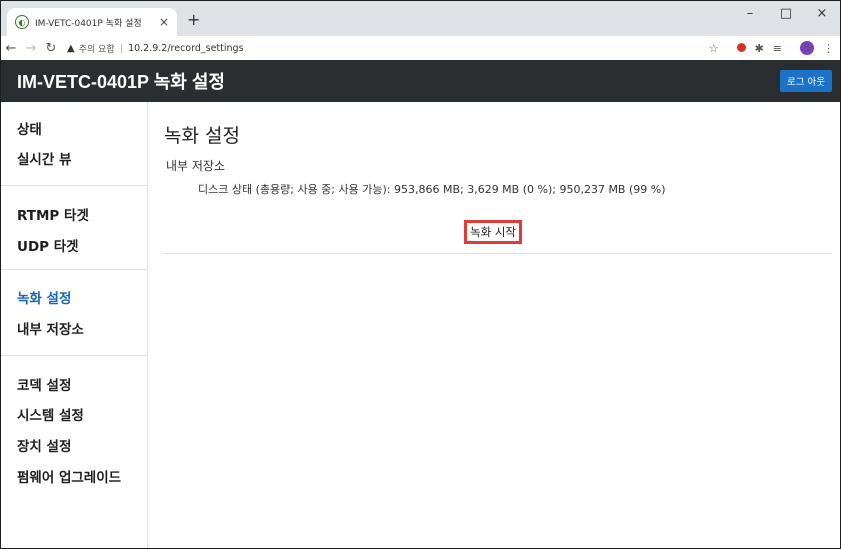 Image resolution: width=841 pixels, height=549 pixels. I want to click on sidebar-item-system-settings: 시스템 설정, so click(50, 414).